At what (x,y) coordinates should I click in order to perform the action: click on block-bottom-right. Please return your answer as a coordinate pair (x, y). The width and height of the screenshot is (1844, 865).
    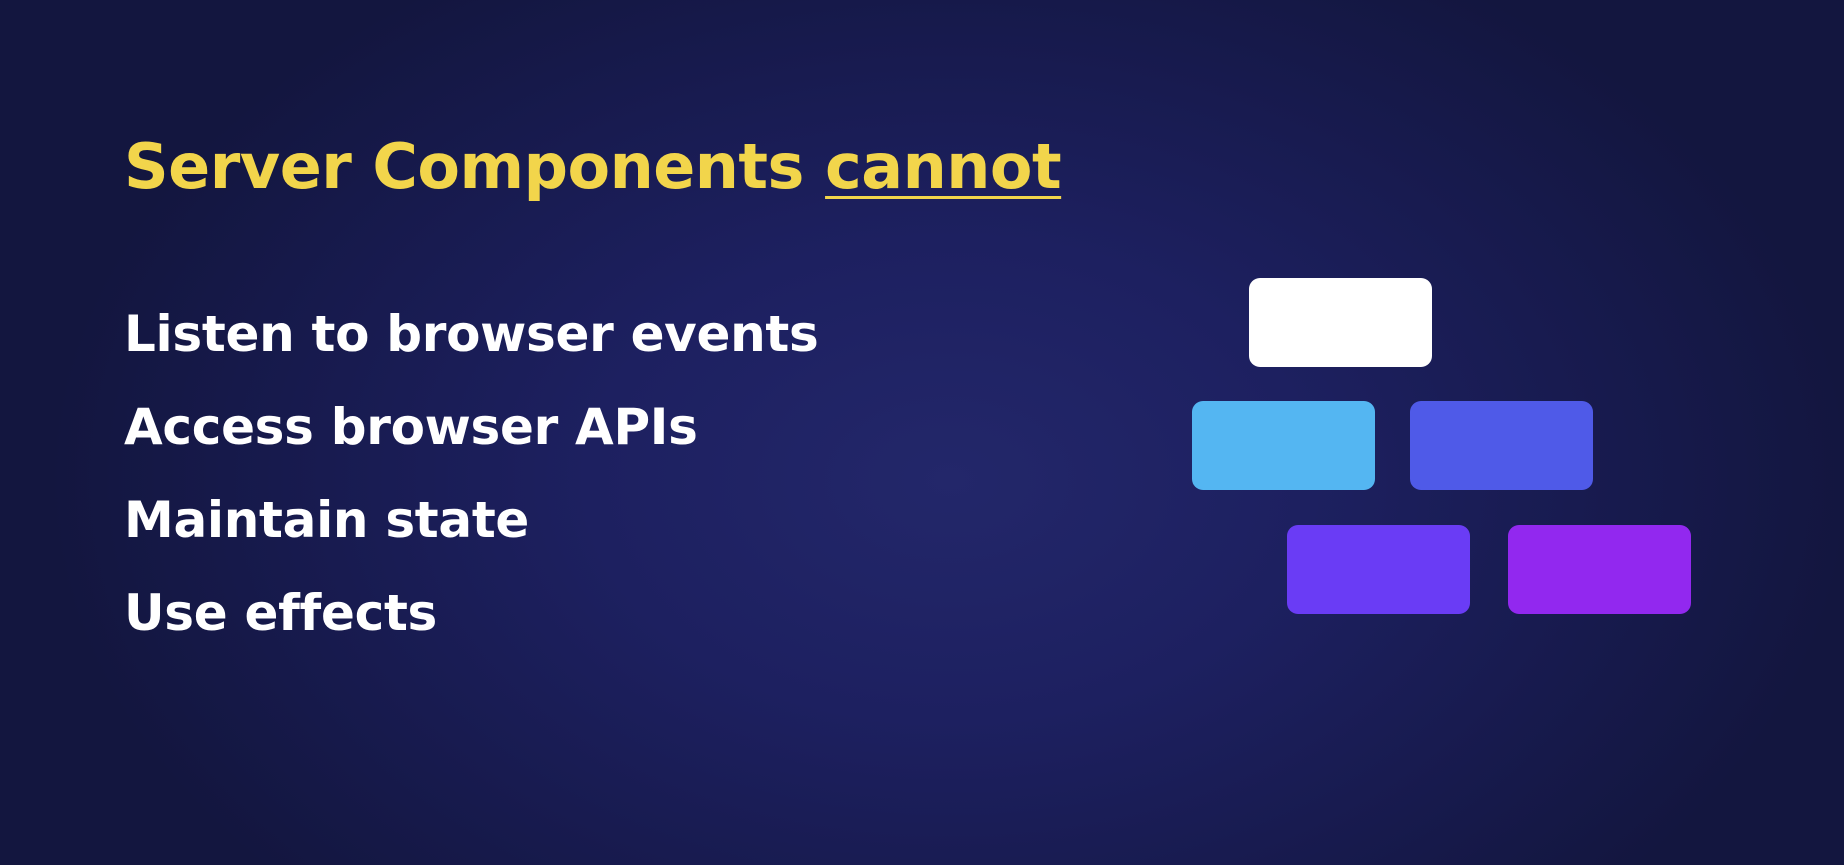
    Looking at the image, I should click on (1599, 569).